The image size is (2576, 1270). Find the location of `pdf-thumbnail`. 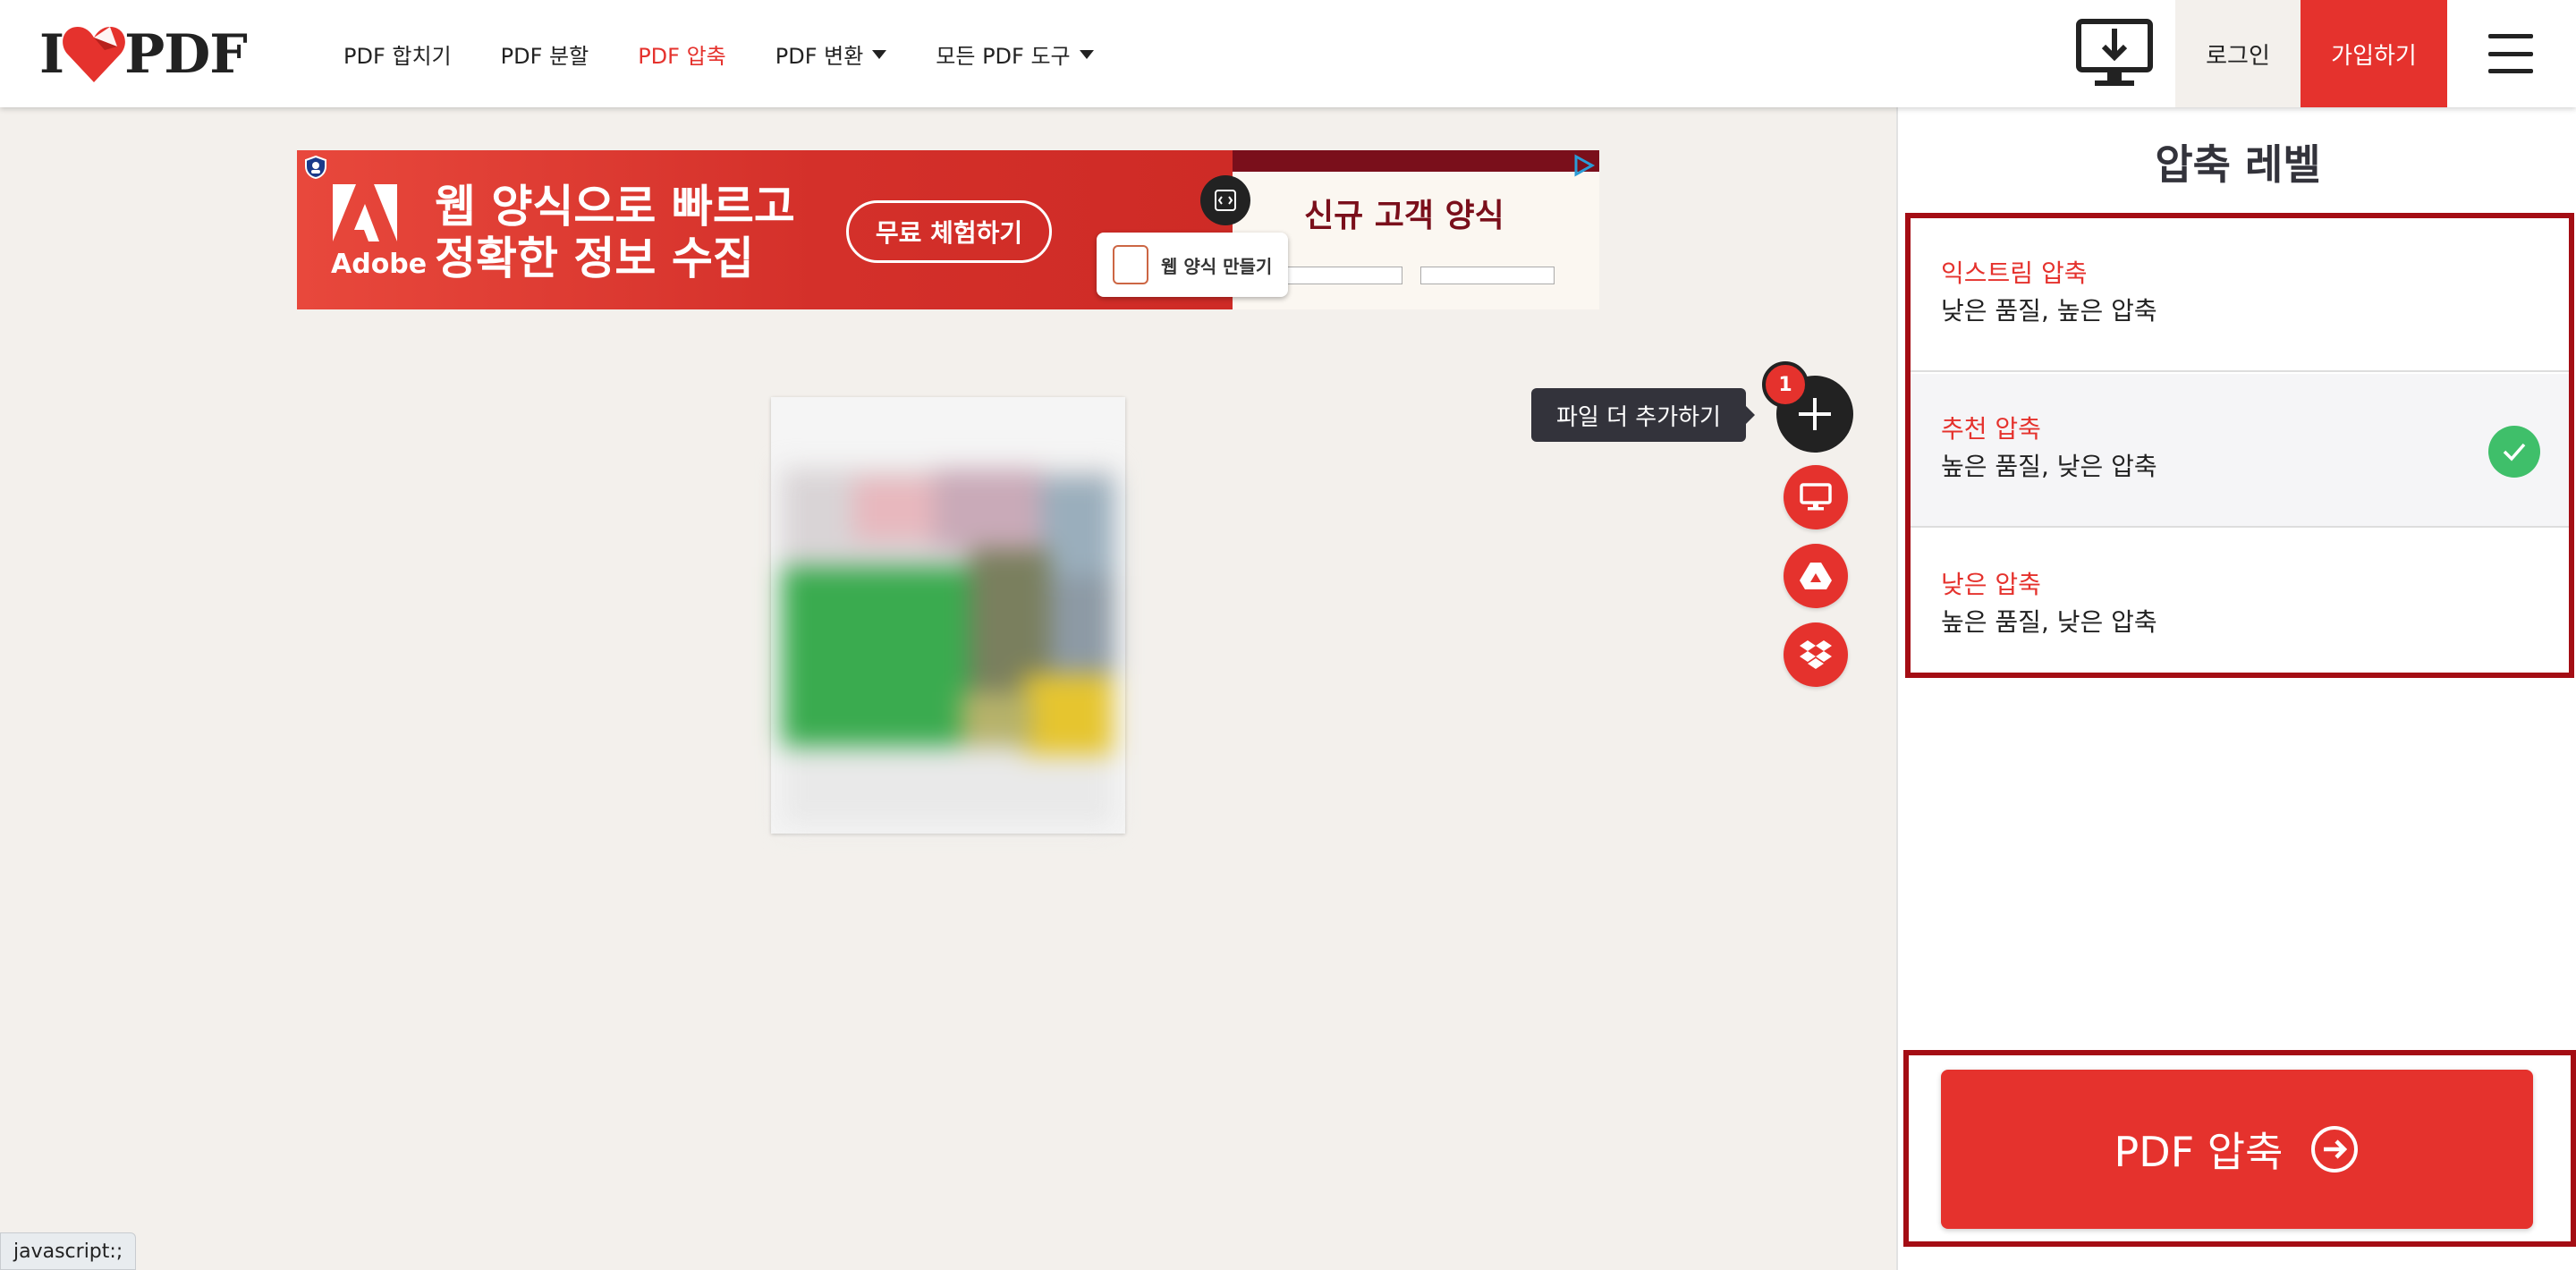

pdf-thumbnail is located at coordinates (948, 647).